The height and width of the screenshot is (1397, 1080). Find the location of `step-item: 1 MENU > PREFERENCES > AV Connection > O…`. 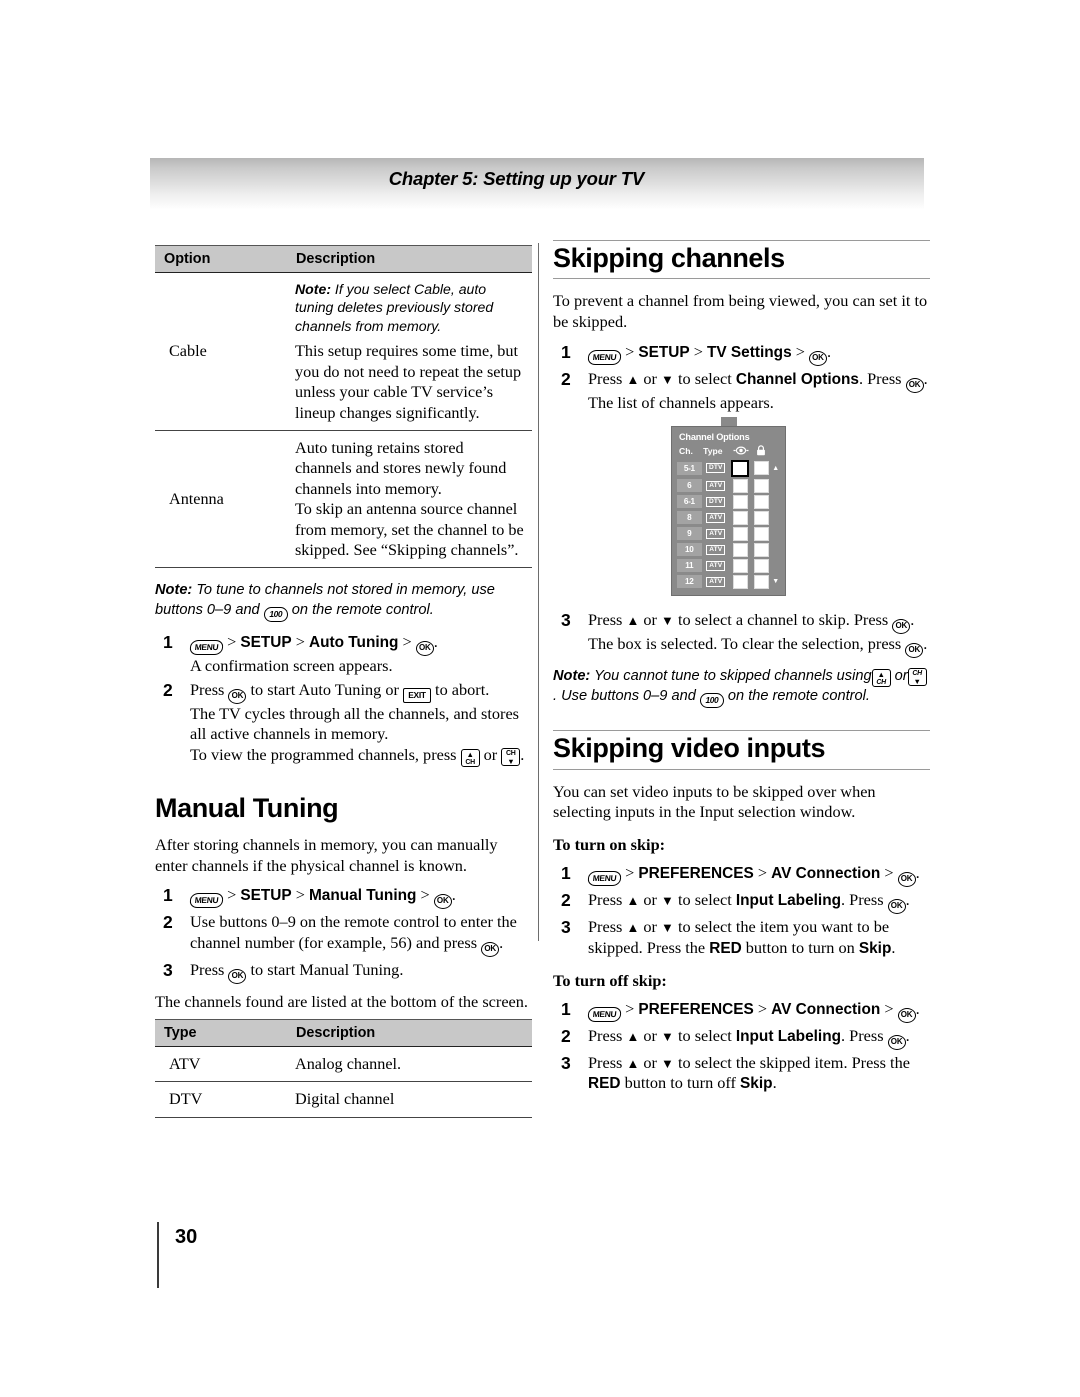

step-item: 1 MENU > PREFERENCES > AV Connection > O… is located at coordinates (741, 1011).